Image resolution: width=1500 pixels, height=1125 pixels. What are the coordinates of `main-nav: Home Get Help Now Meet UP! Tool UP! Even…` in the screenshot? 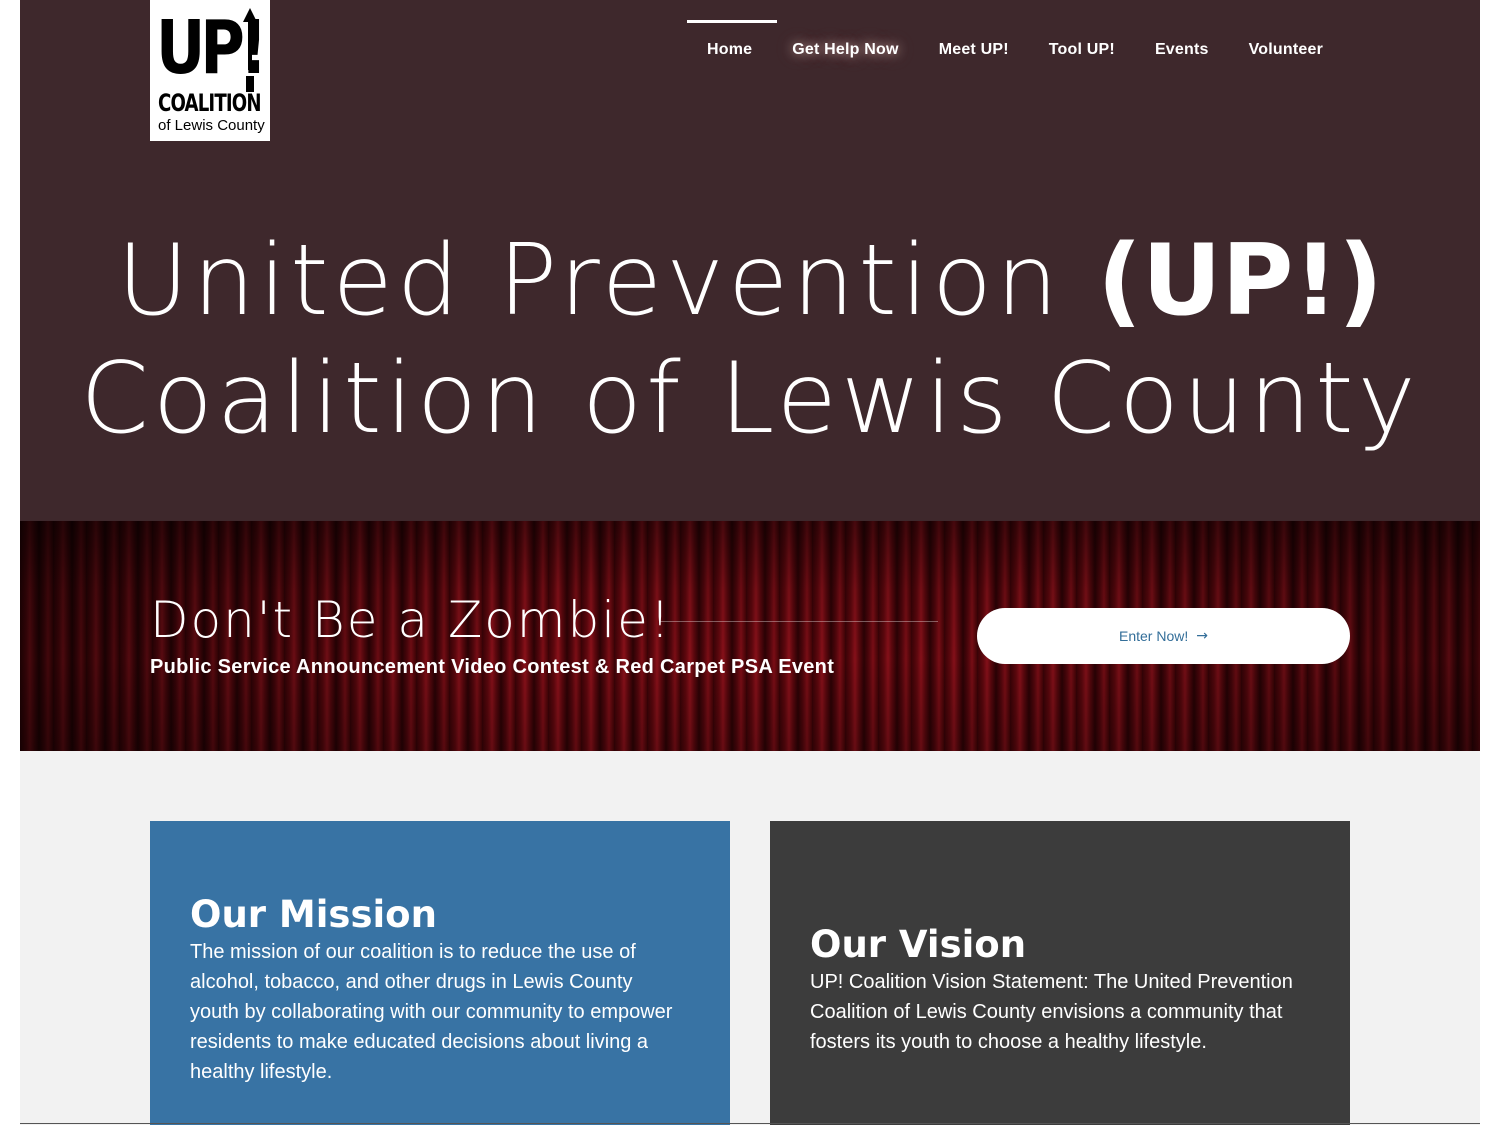 It's located at (1015, 50).